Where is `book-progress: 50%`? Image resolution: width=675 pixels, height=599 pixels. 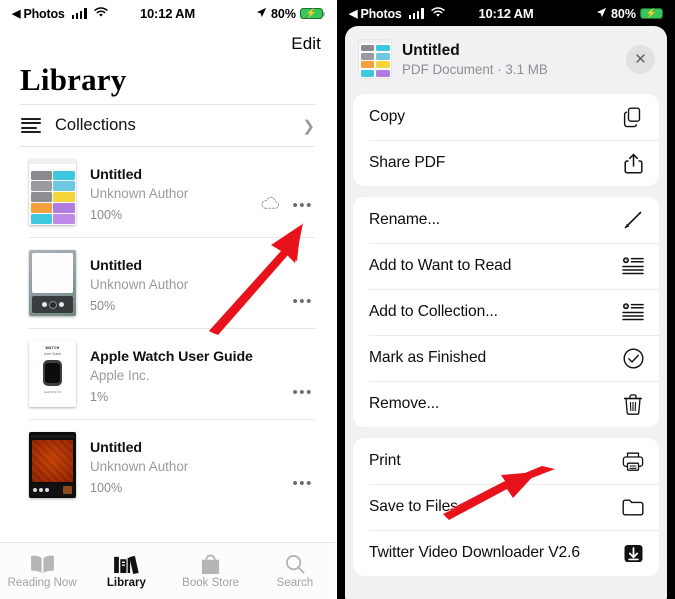
book-progress: 50% is located at coordinates (103, 306).